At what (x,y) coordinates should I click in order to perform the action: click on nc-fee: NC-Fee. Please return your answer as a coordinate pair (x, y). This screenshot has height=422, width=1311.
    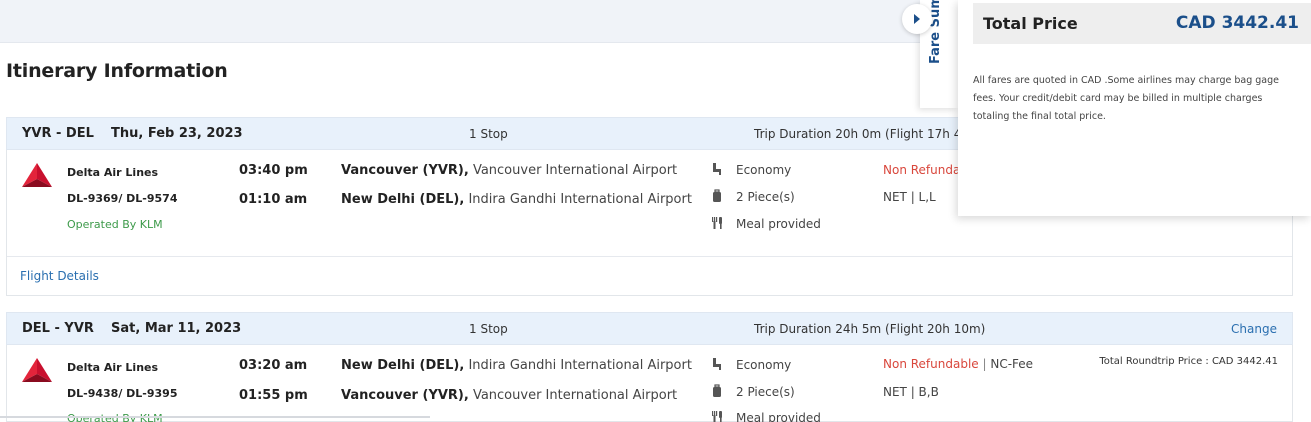
    Looking at the image, I should click on (1012, 364).